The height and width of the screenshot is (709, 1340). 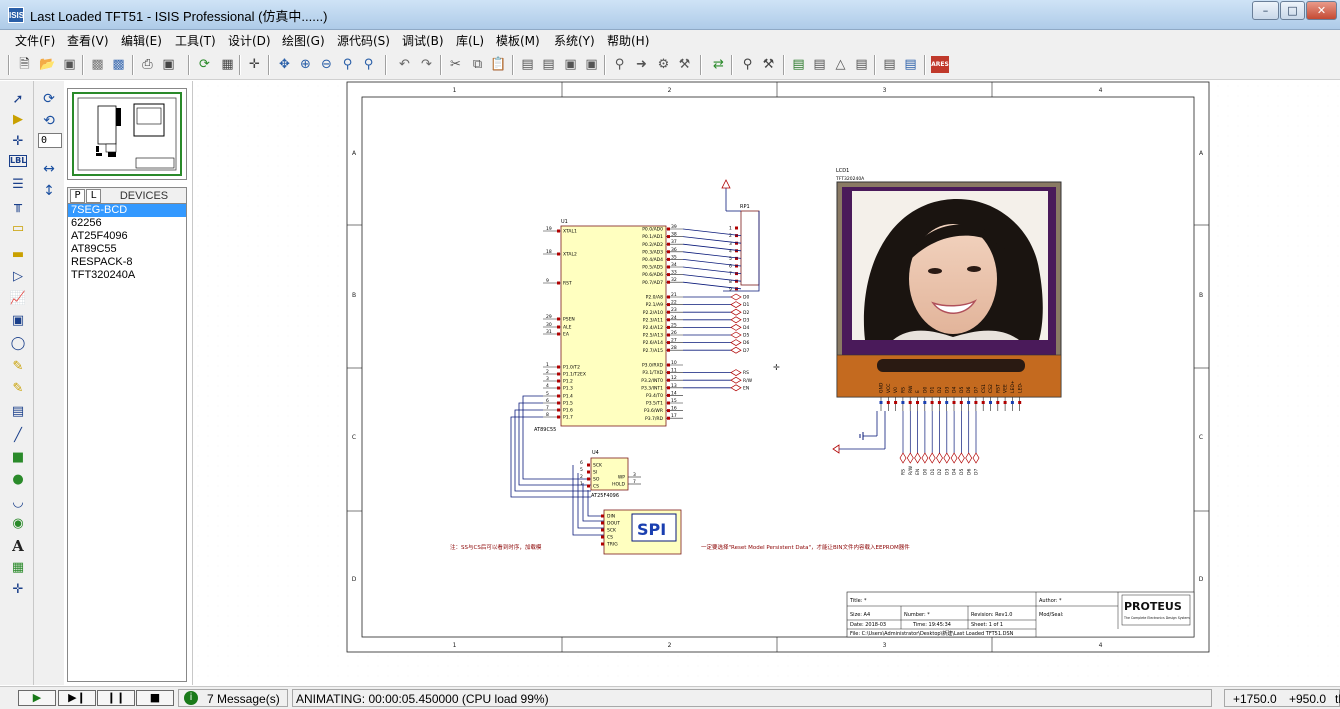 I want to click on play-button: ▶, so click(x=37, y=698).